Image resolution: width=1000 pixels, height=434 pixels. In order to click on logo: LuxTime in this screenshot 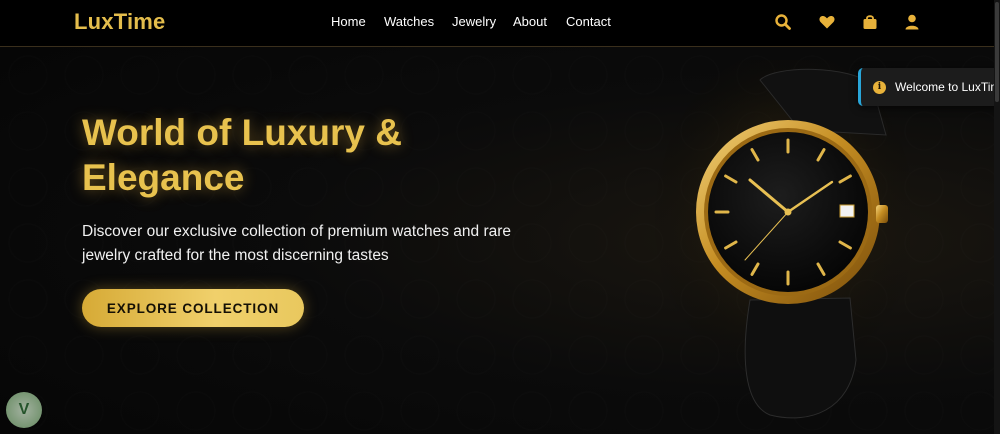, I will do `click(119, 22)`.